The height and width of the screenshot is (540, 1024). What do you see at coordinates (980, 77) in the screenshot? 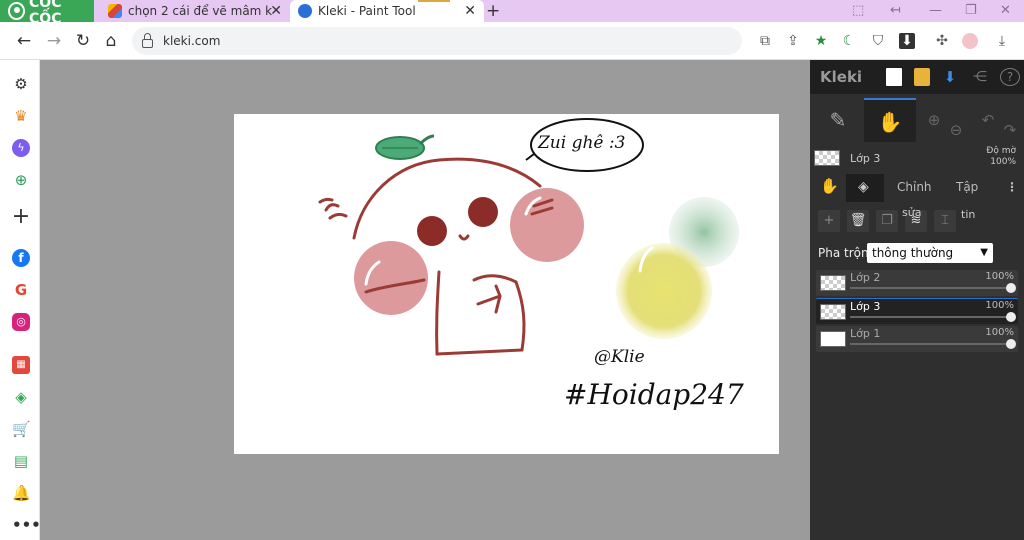
I see `share-icon: ⋲` at bounding box center [980, 77].